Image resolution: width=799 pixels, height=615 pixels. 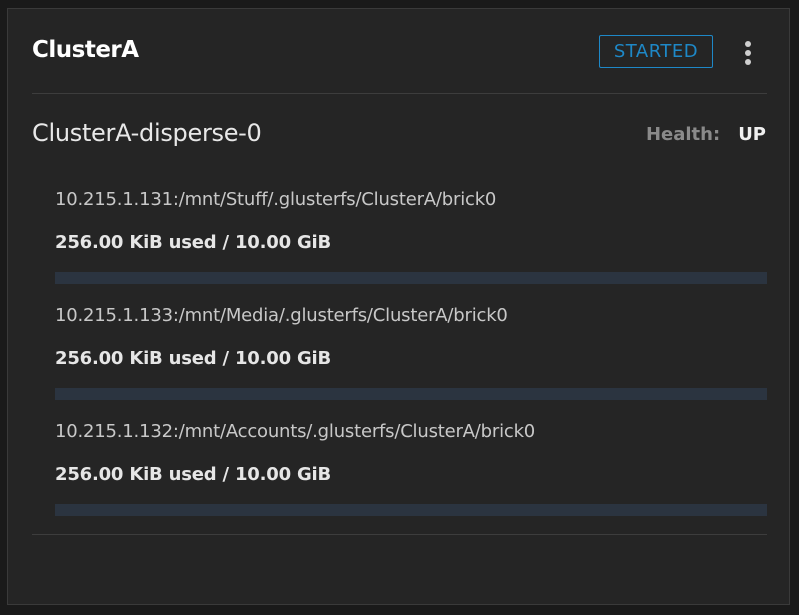 I want to click on more-vertical-icon, so click(x=748, y=53).